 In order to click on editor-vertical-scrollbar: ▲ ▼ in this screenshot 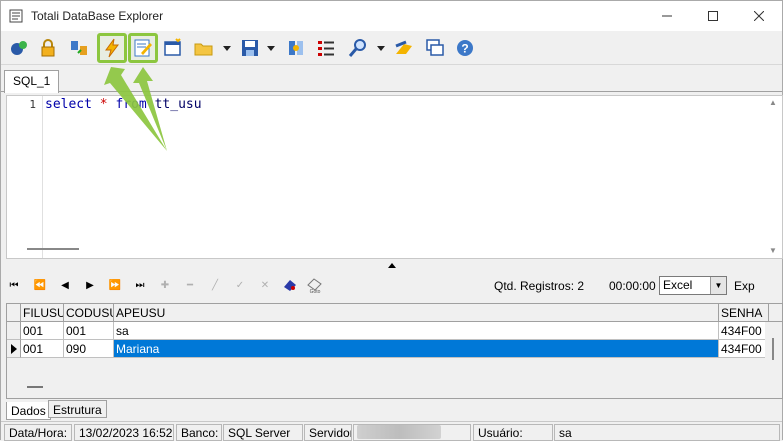, I will do `click(773, 177)`.